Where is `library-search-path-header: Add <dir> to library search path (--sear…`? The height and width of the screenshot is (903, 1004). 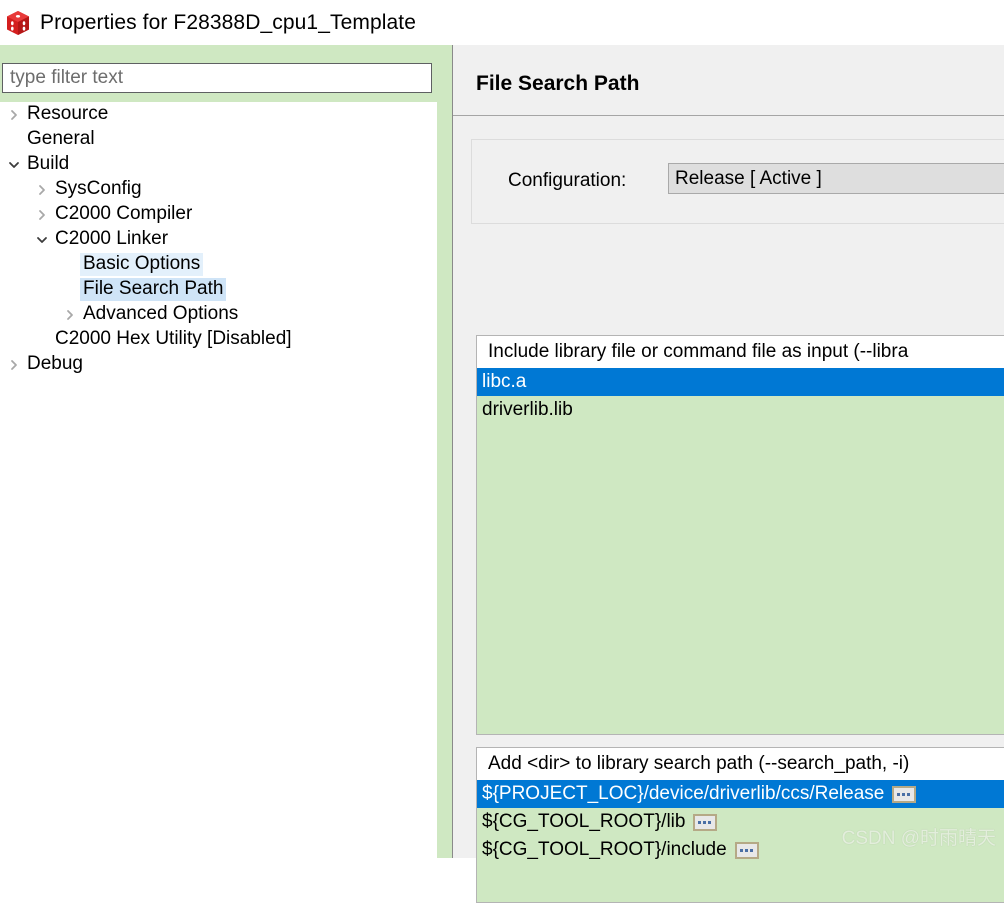 library-search-path-header: Add <dir> to library search path (--sear… is located at coordinates (740, 764).